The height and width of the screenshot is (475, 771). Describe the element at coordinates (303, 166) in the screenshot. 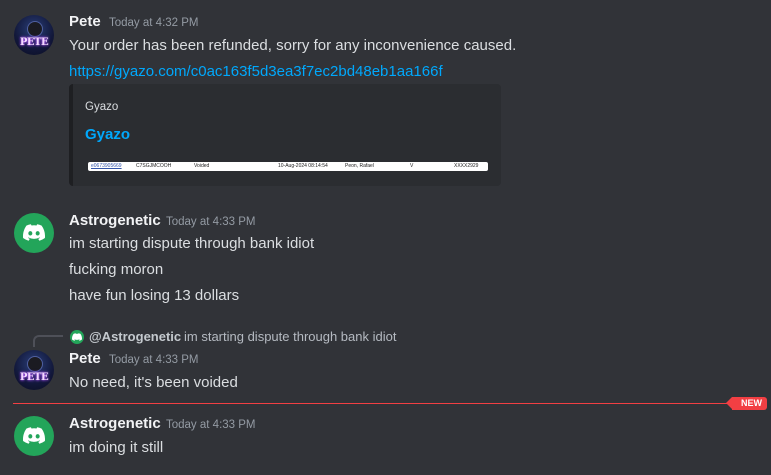

I see `embed-image-text: 10-Aug-2024 08:14:54` at that location.